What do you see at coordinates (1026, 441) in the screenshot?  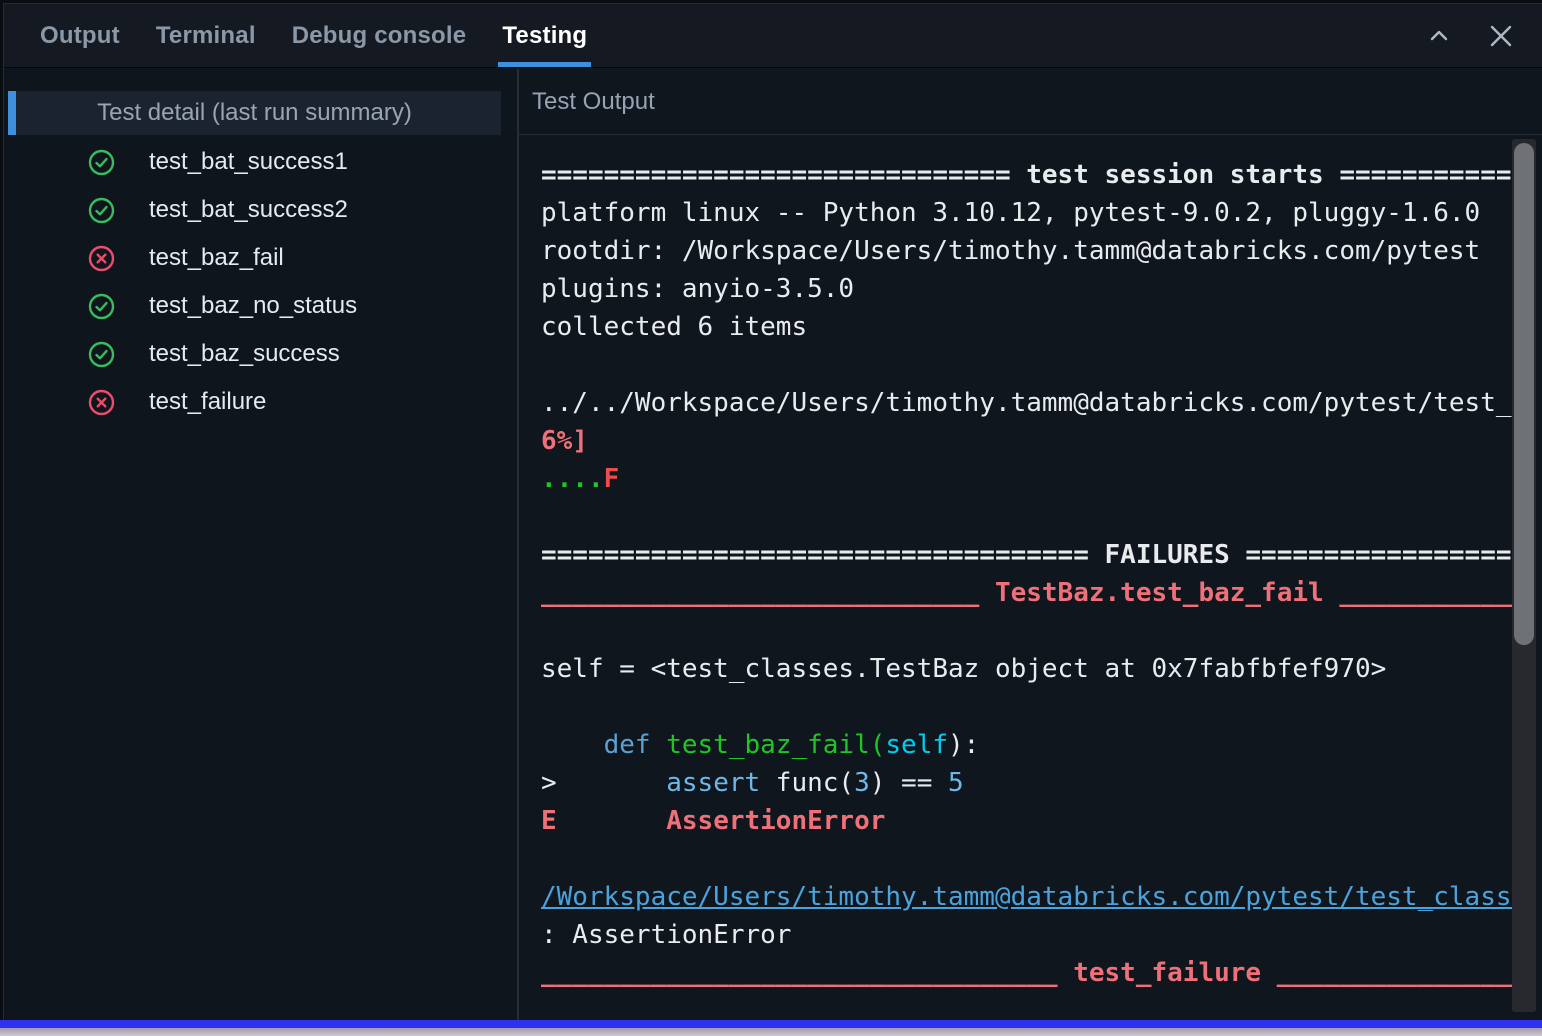 I see `output-line: 6%]` at bounding box center [1026, 441].